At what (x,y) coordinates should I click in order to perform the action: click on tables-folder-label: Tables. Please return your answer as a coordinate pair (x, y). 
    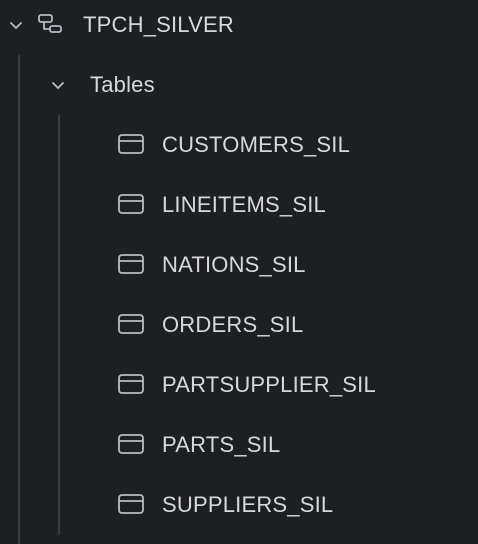
    Looking at the image, I should click on (122, 84).